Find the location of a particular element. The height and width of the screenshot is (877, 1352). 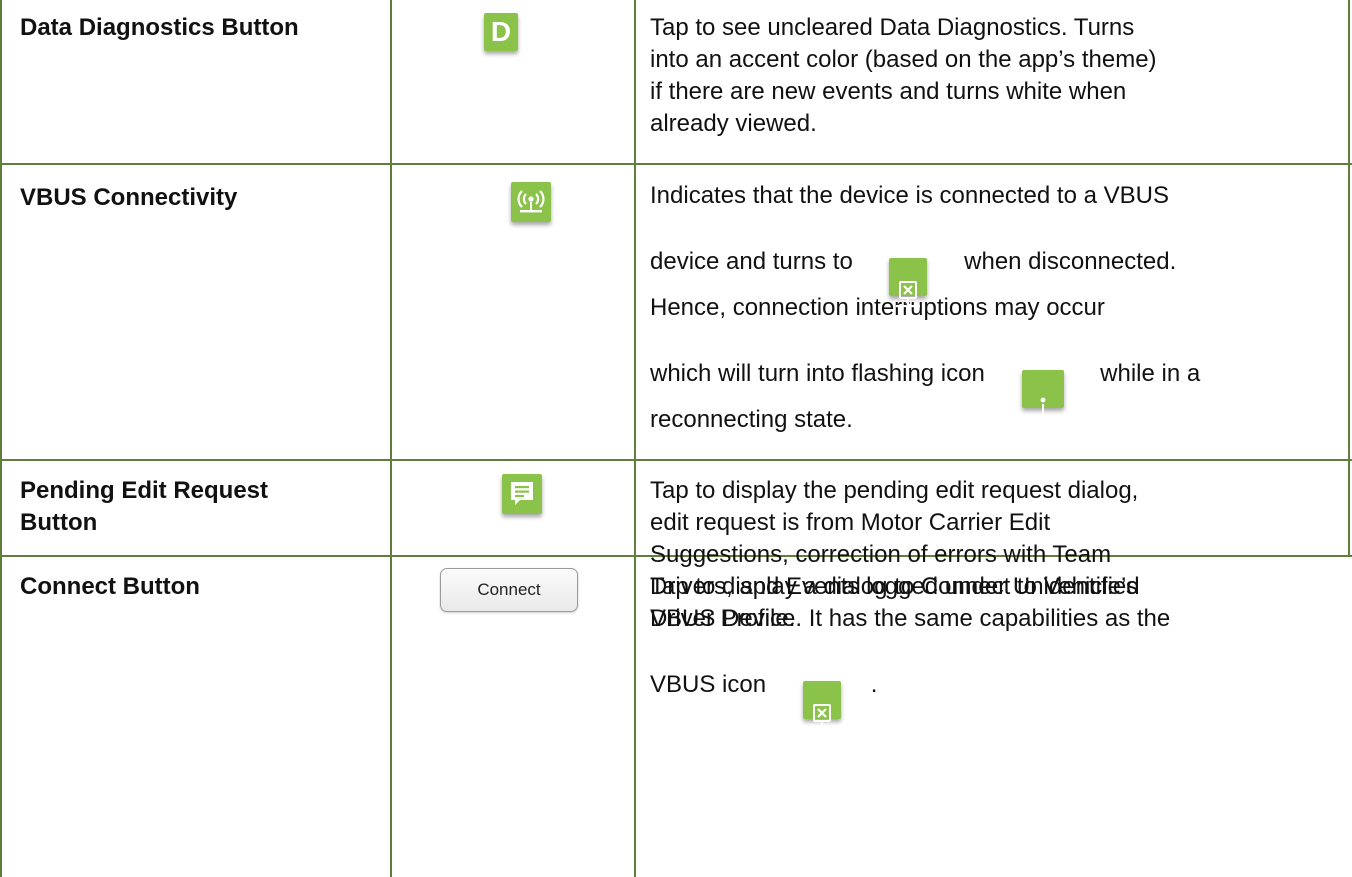

description-line: already viewed. is located at coordinates (733, 123).